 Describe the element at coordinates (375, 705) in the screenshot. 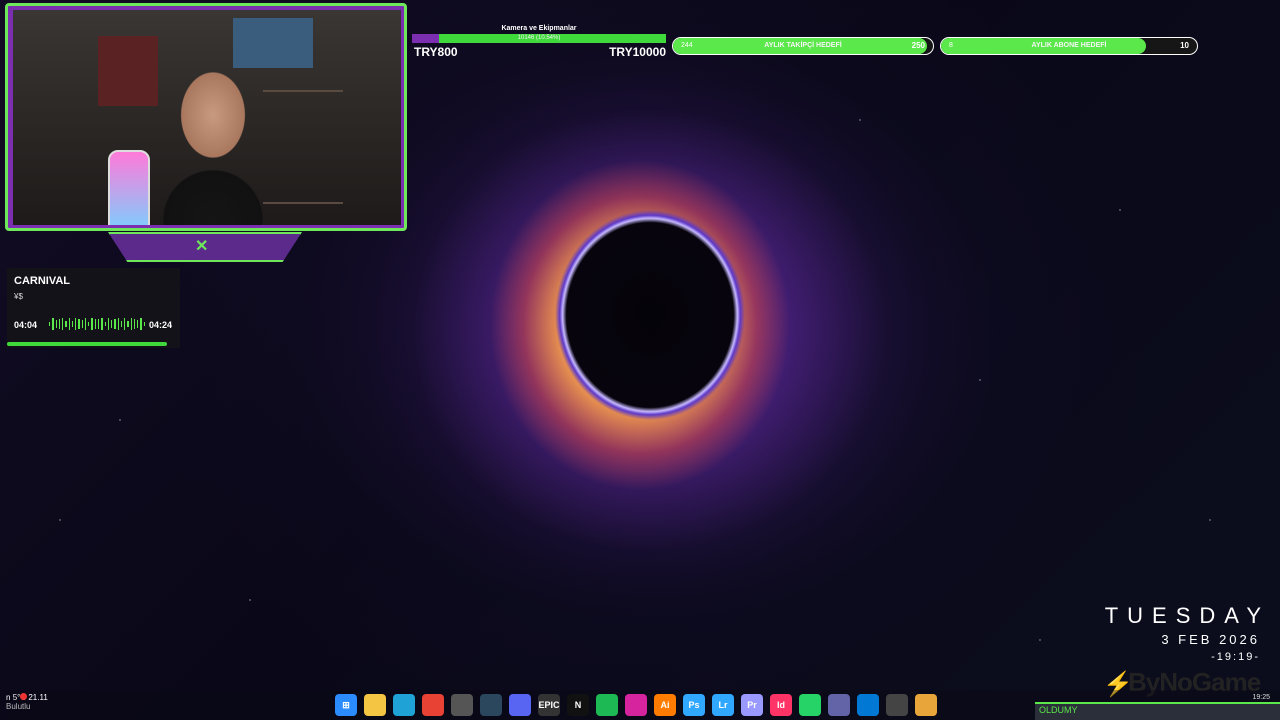

I see `file-explorer-icon` at that location.